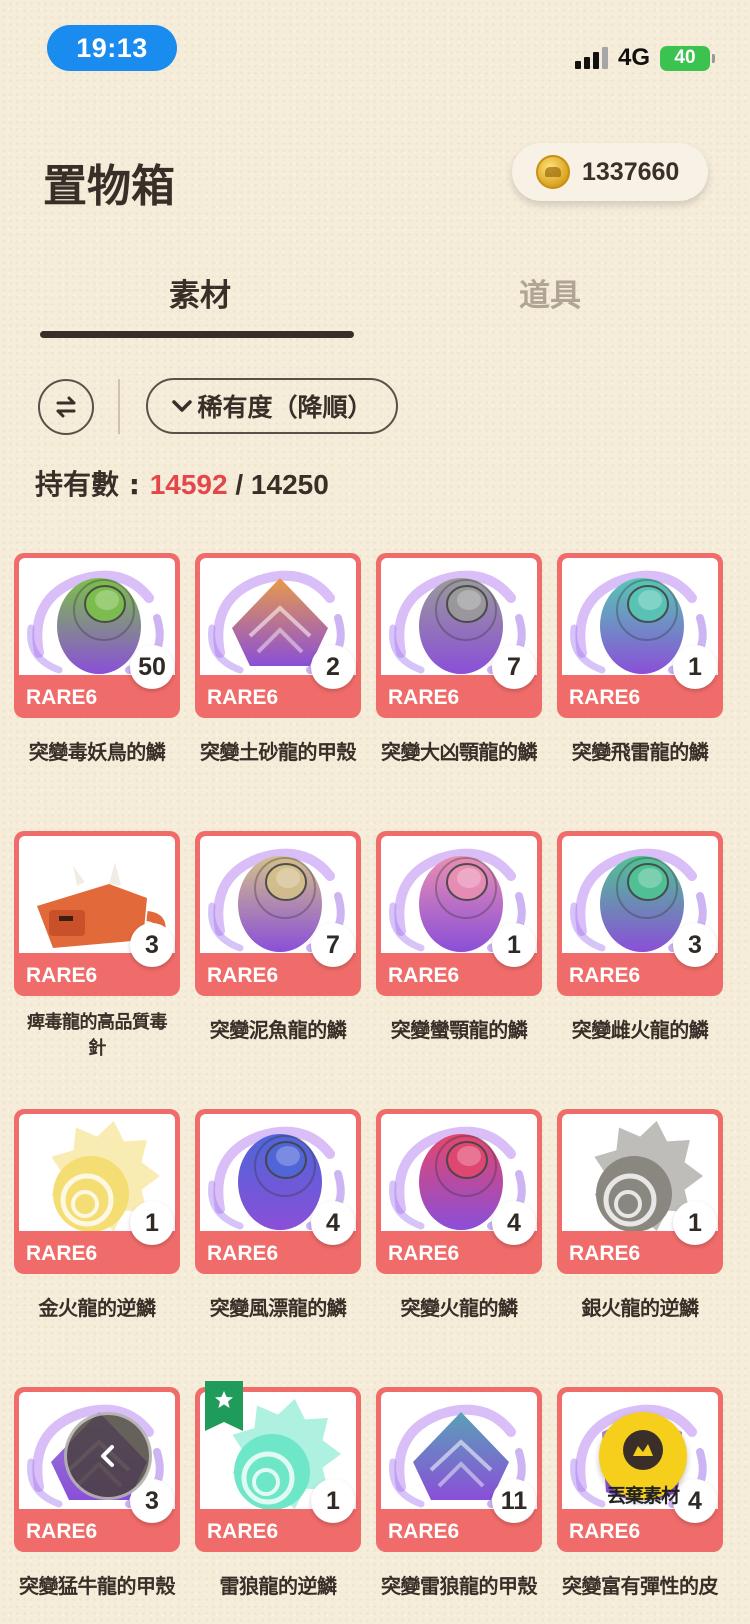 Image resolution: width=750 pixels, height=1624 pixels. I want to click on owned-current: 14592, so click(188, 484).